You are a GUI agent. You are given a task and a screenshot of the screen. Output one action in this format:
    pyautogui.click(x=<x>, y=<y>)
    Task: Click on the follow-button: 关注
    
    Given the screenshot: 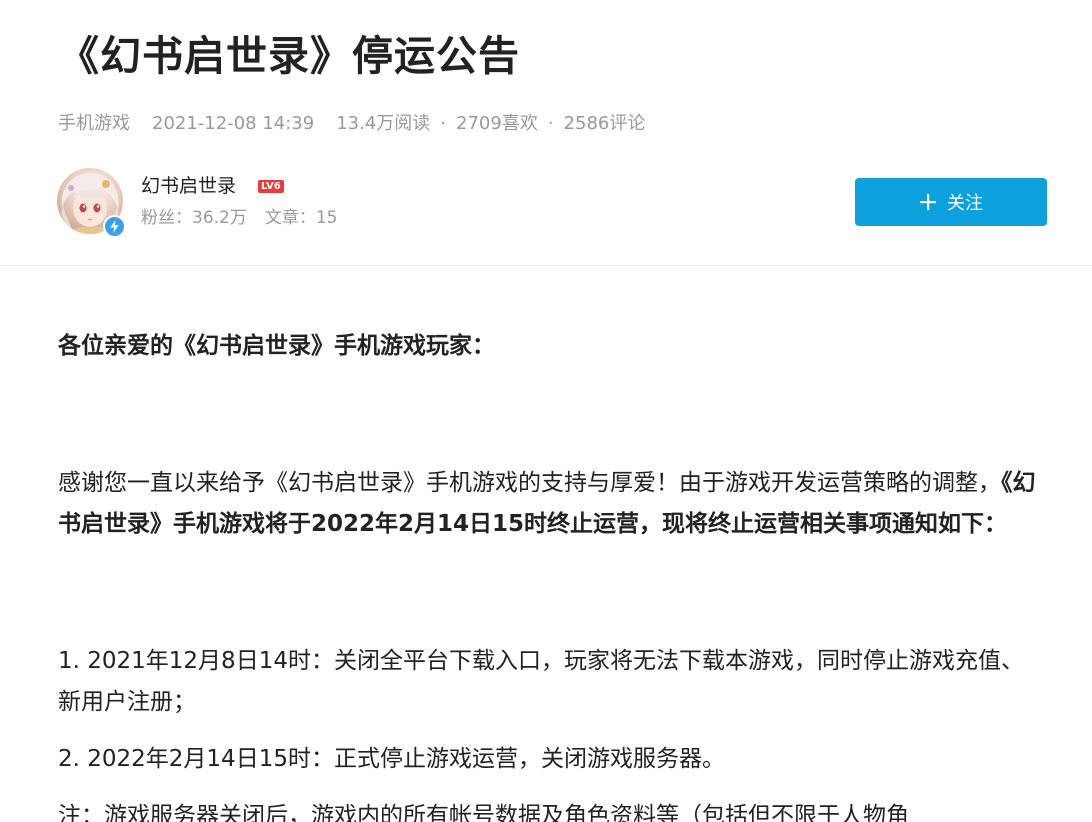 What is the action you would take?
    pyautogui.click(x=951, y=202)
    